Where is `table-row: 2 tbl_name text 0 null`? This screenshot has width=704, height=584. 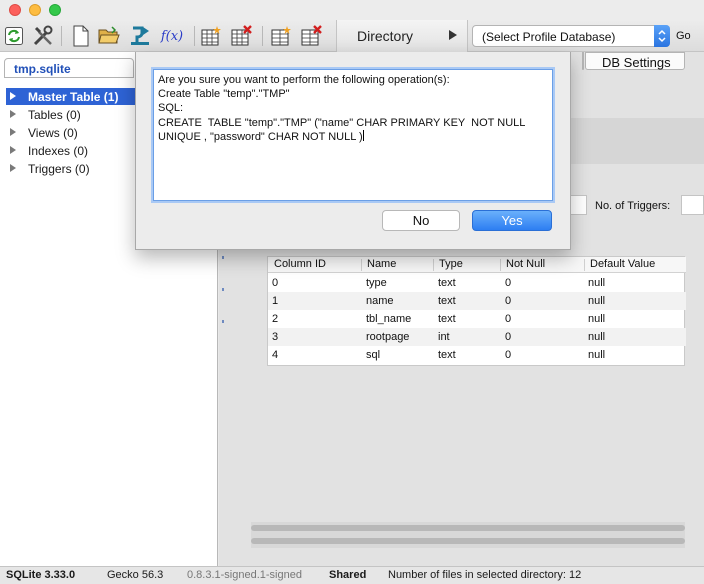 table-row: 2 tbl_name text 0 null is located at coordinates (477, 319).